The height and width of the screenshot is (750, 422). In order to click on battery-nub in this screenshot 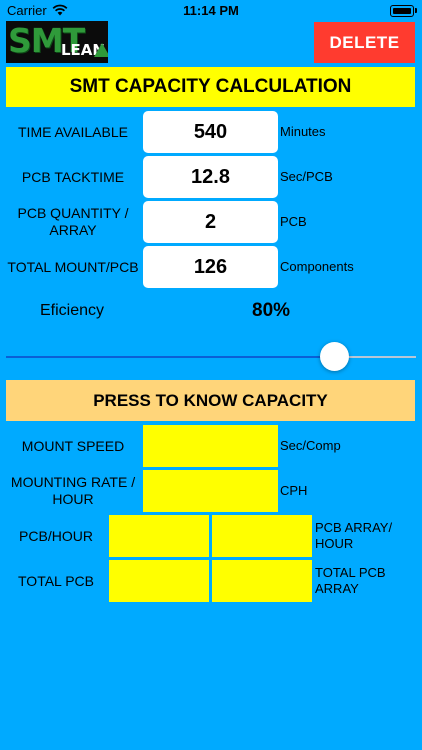, I will do `click(416, 10)`.